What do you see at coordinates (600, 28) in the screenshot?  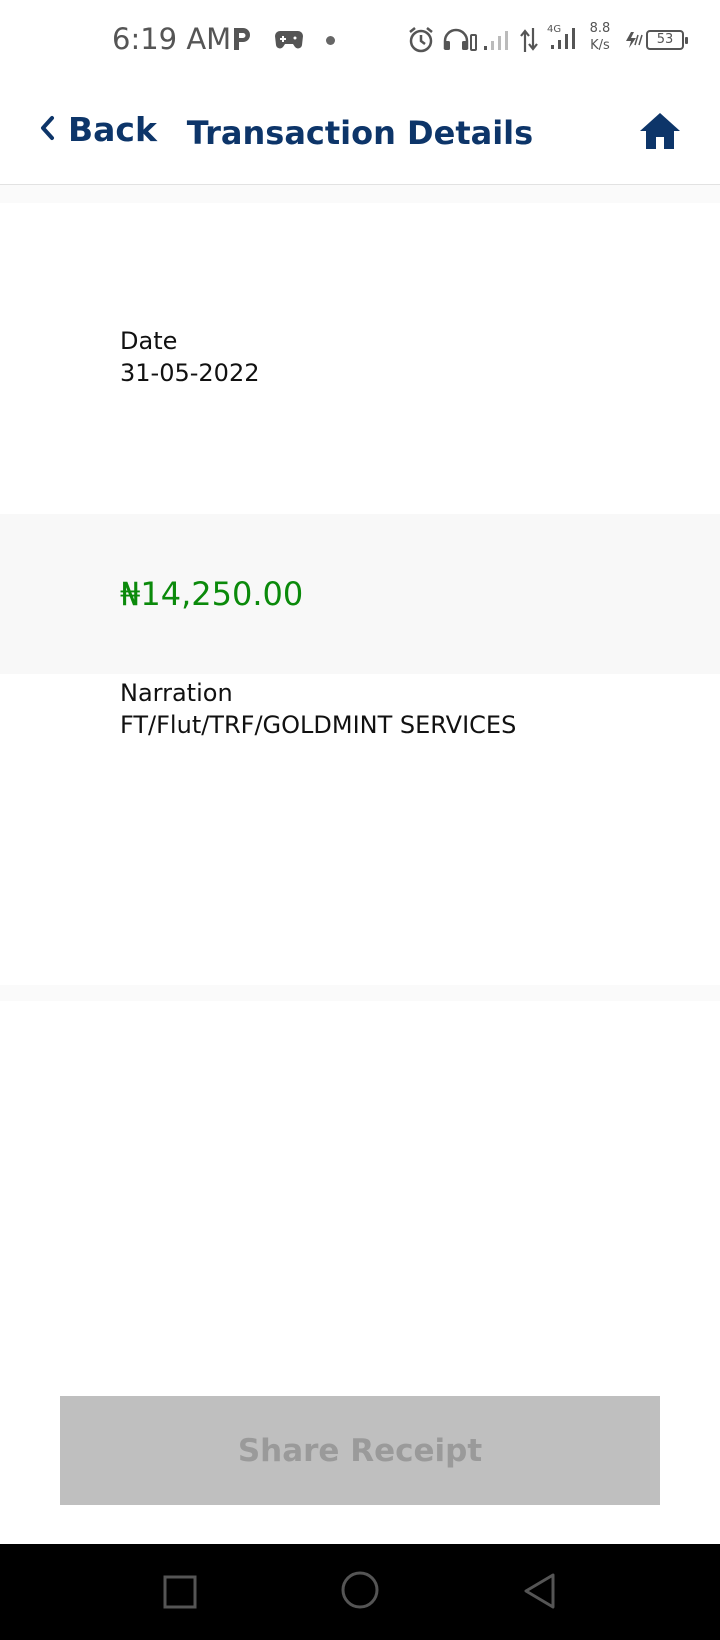 I see `net-speed-value: 8.8` at bounding box center [600, 28].